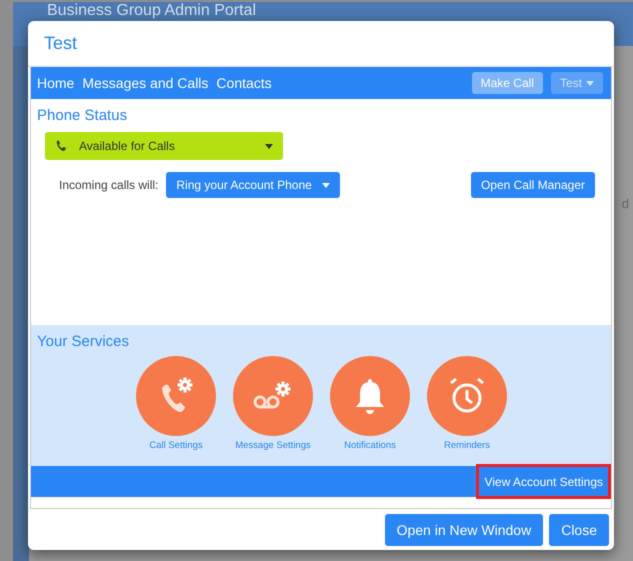  I want to click on incoming-label: Incoming calls will:, so click(108, 185).